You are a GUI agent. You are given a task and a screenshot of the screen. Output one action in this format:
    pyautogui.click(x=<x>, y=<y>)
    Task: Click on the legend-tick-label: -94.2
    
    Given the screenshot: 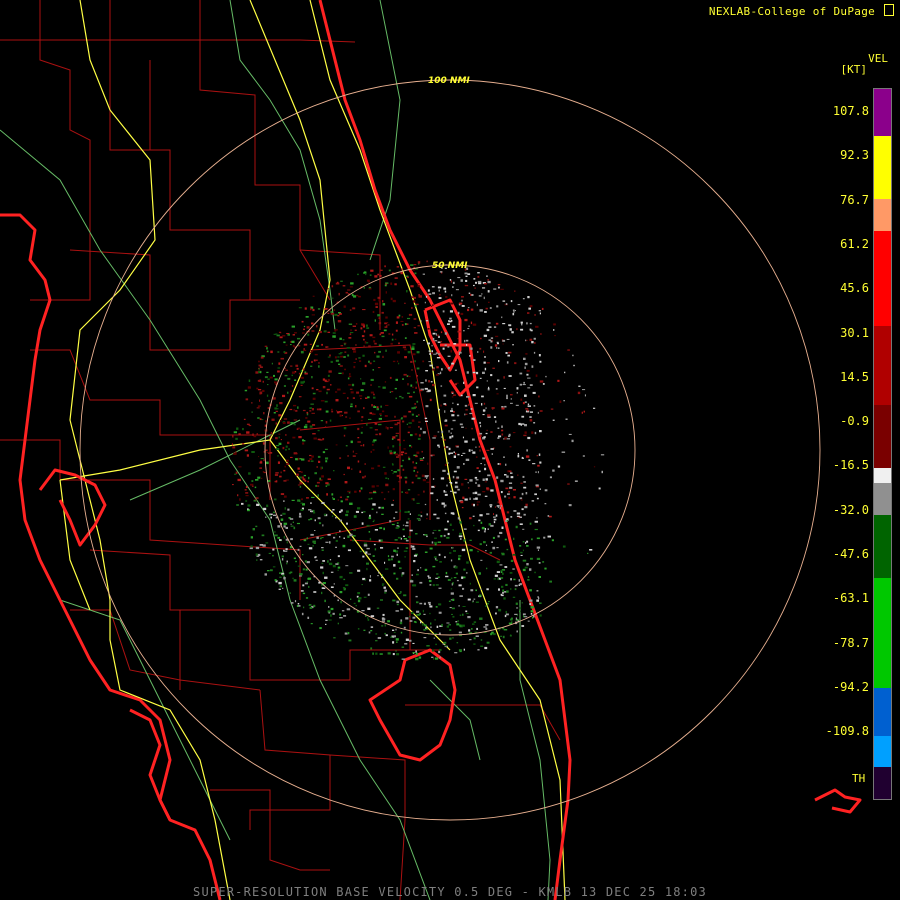 What is the action you would take?
    pyautogui.click(x=850, y=686)
    